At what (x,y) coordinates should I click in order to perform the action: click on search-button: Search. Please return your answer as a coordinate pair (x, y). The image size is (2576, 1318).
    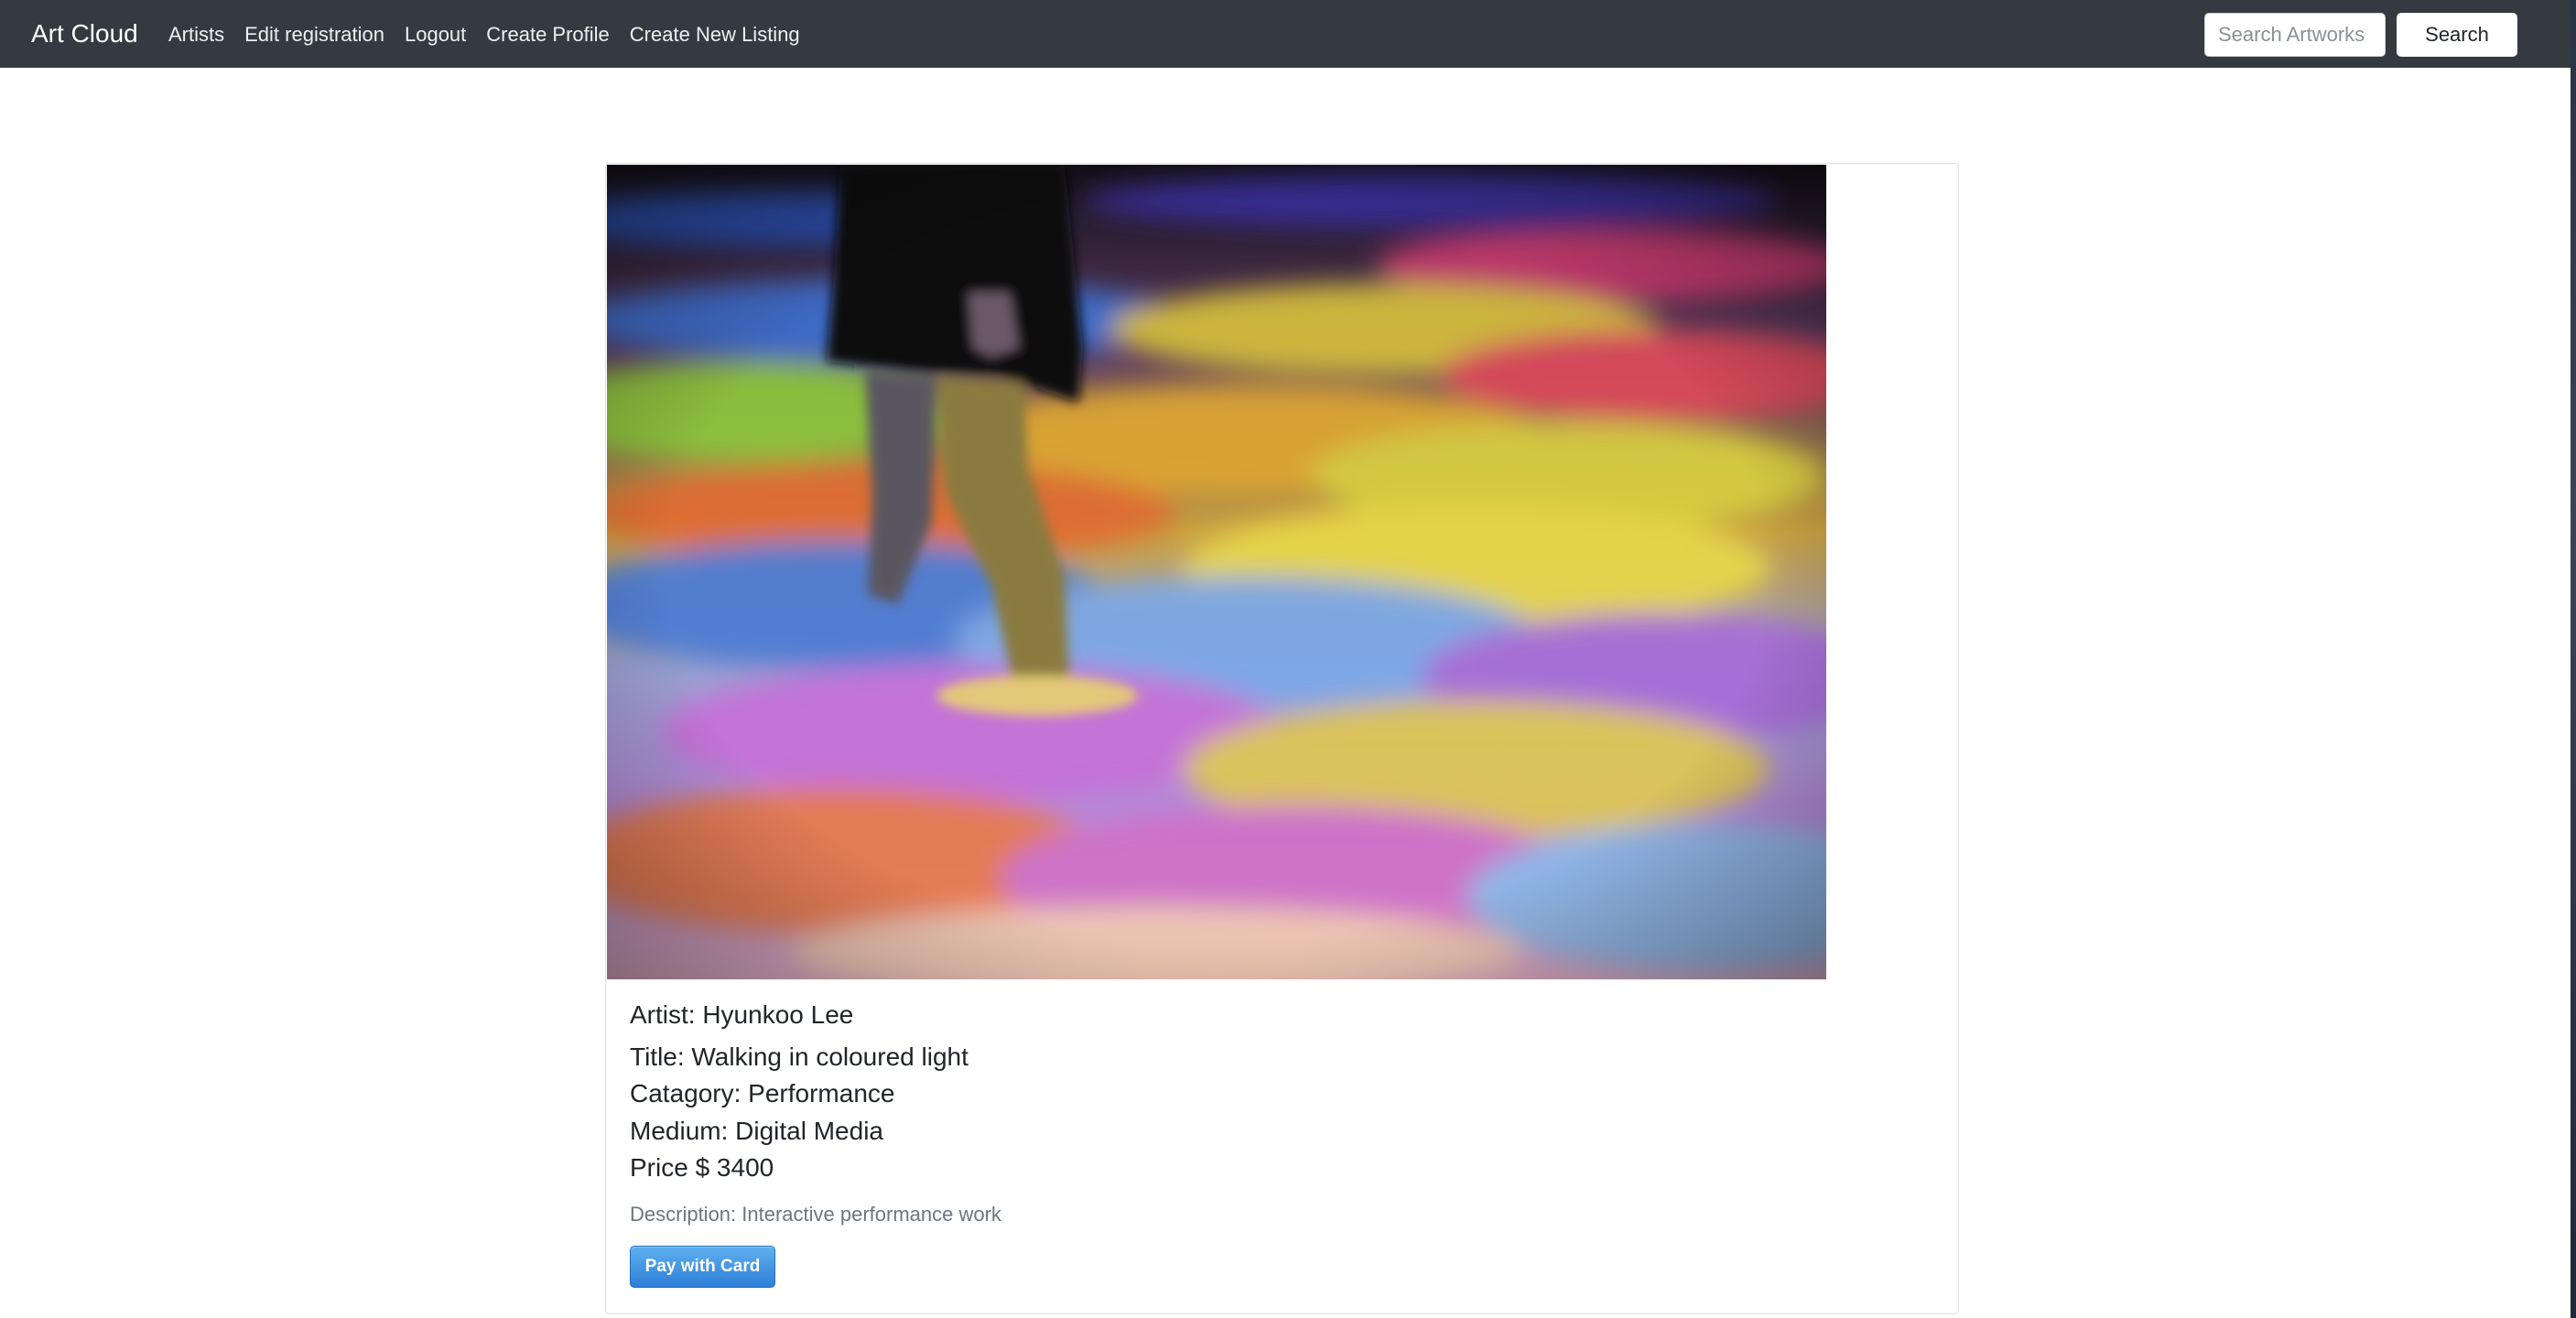
    Looking at the image, I should click on (2457, 35).